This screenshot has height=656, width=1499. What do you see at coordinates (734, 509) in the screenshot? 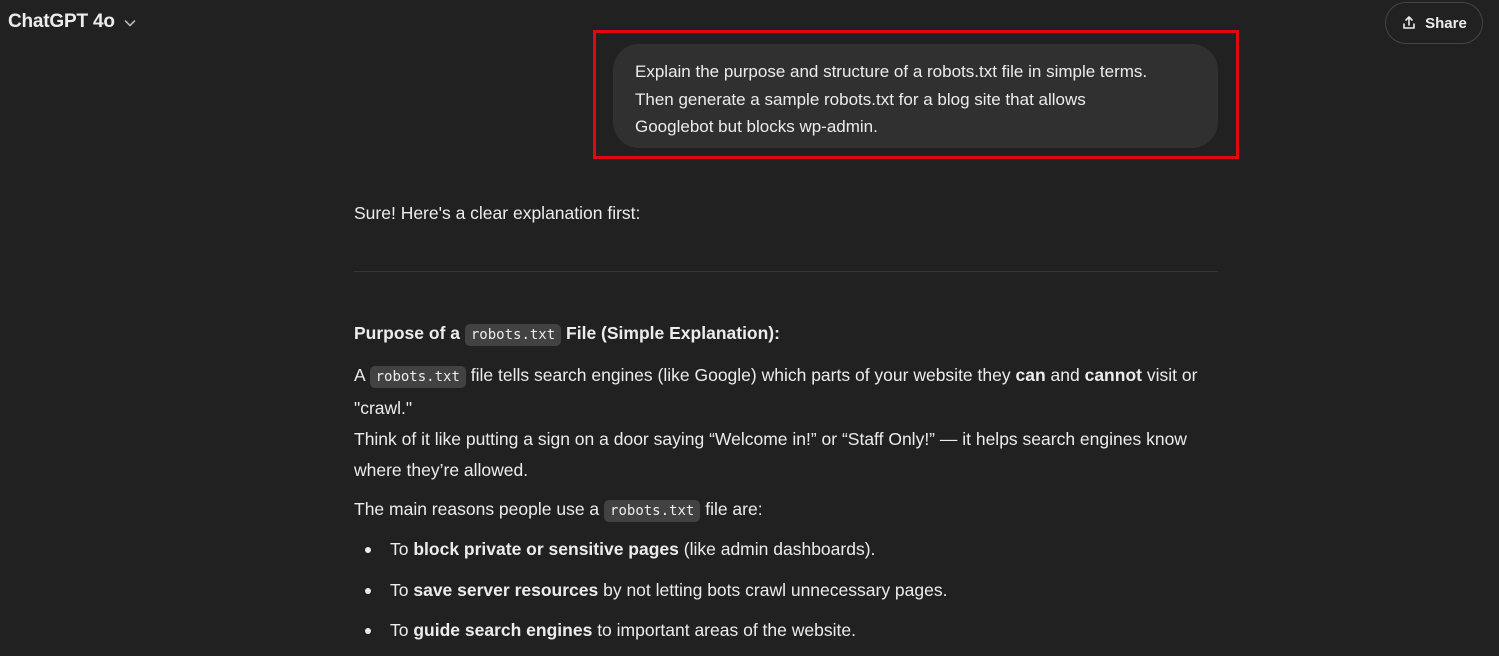
I see `para-text: file are:` at bounding box center [734, 509].